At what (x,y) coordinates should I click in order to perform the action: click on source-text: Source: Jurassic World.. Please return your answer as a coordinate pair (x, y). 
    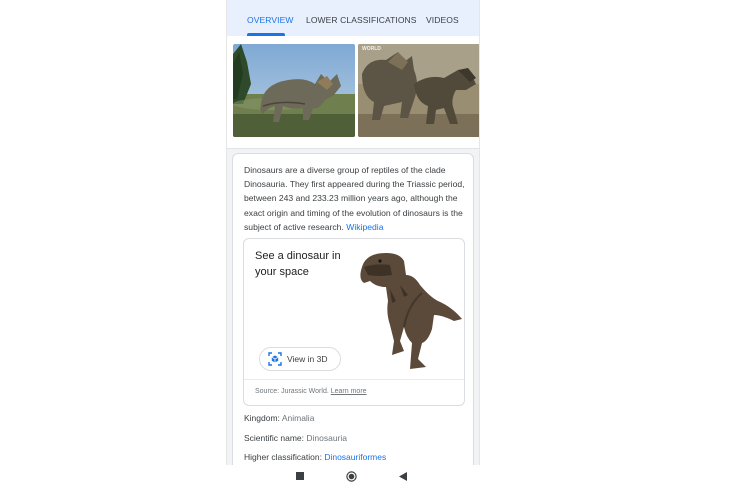
    Looking at the image, I should click on (292, 391).